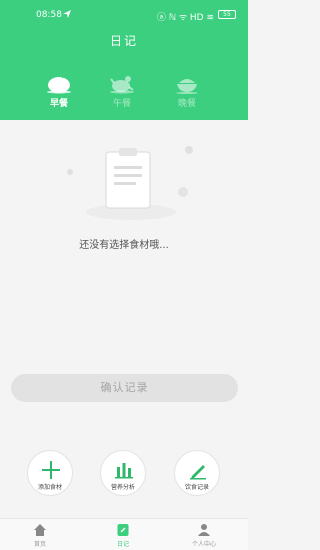 The width and height of the screenshot is (320, 550). I want to click on pen-icon, so click(198, 472).